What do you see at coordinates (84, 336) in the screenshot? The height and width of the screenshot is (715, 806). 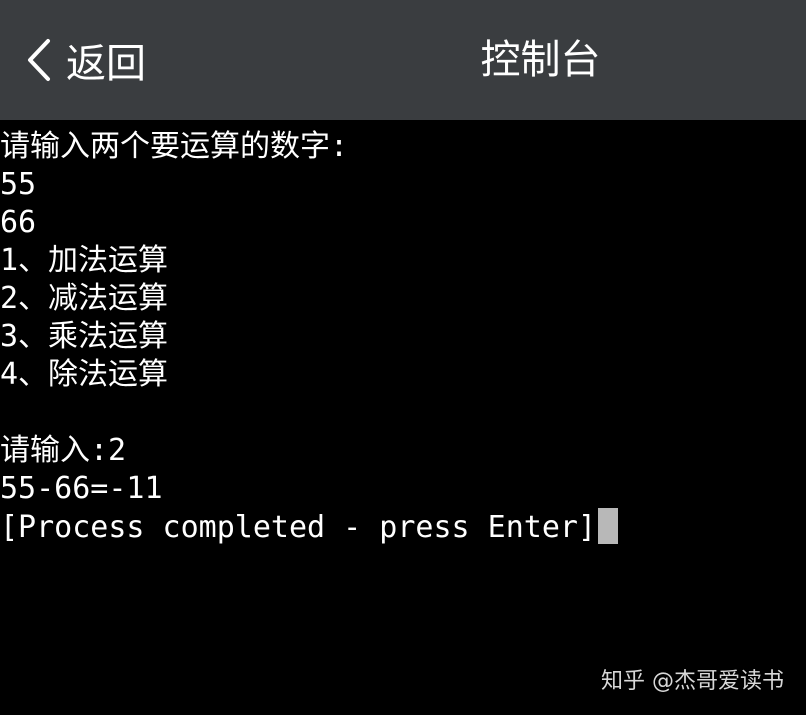 I see `console-line: 3、乘法运算` at bounding box center [84, 336].